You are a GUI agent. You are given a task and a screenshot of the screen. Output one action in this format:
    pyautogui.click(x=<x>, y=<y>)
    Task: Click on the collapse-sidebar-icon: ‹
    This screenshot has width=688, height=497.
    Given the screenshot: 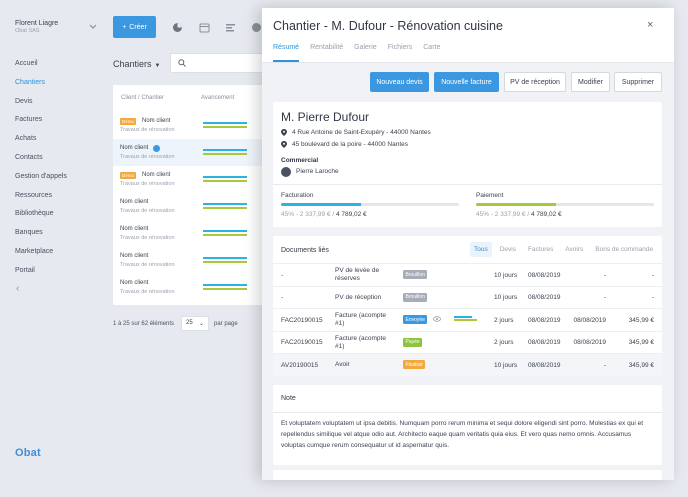 What is the action you would take?
    pyautogui.click(x=17, y=288)
    